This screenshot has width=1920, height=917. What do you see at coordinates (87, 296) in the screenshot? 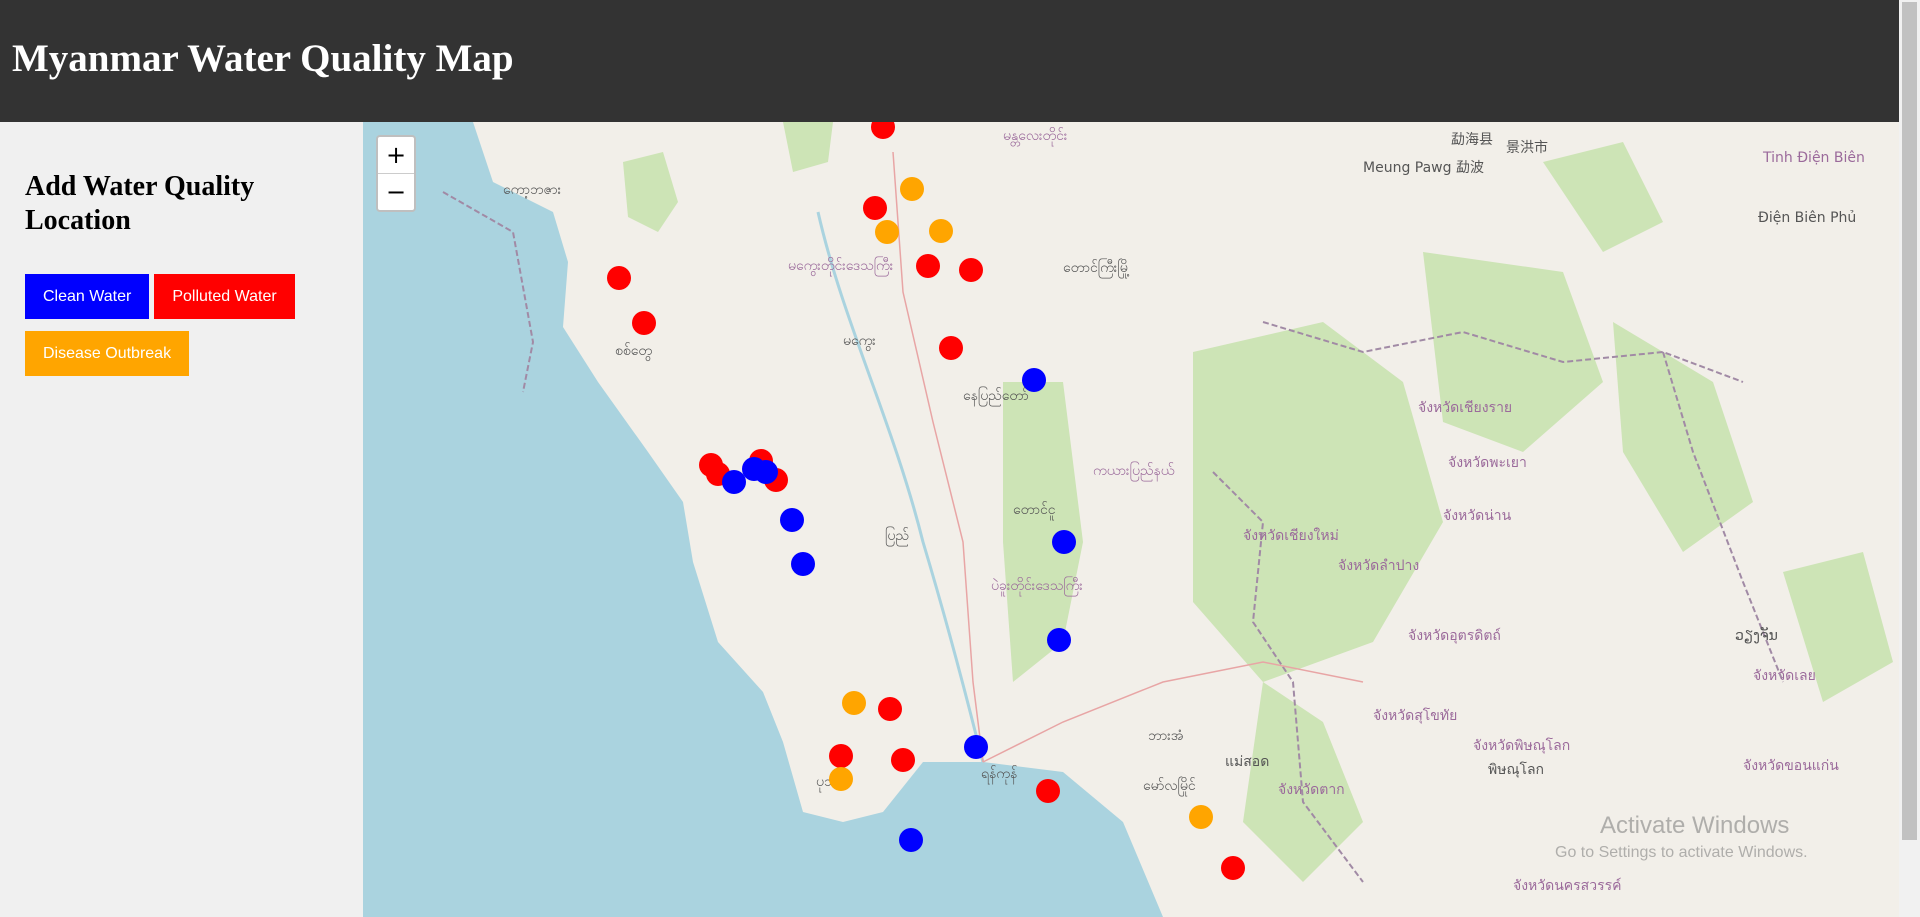
I see `clean-water-button: Clean Water` at bounding box center [87, 296].